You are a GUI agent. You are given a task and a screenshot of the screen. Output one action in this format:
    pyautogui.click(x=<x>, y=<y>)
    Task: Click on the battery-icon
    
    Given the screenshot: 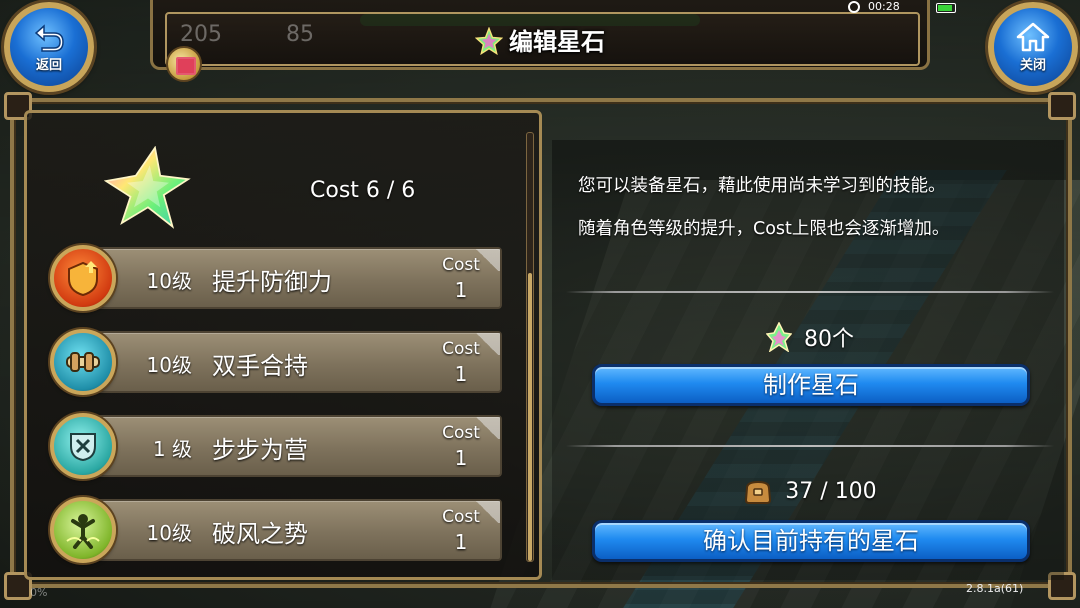 What is the action you would take?
    pyautogui.click(x=946, y=8)
    